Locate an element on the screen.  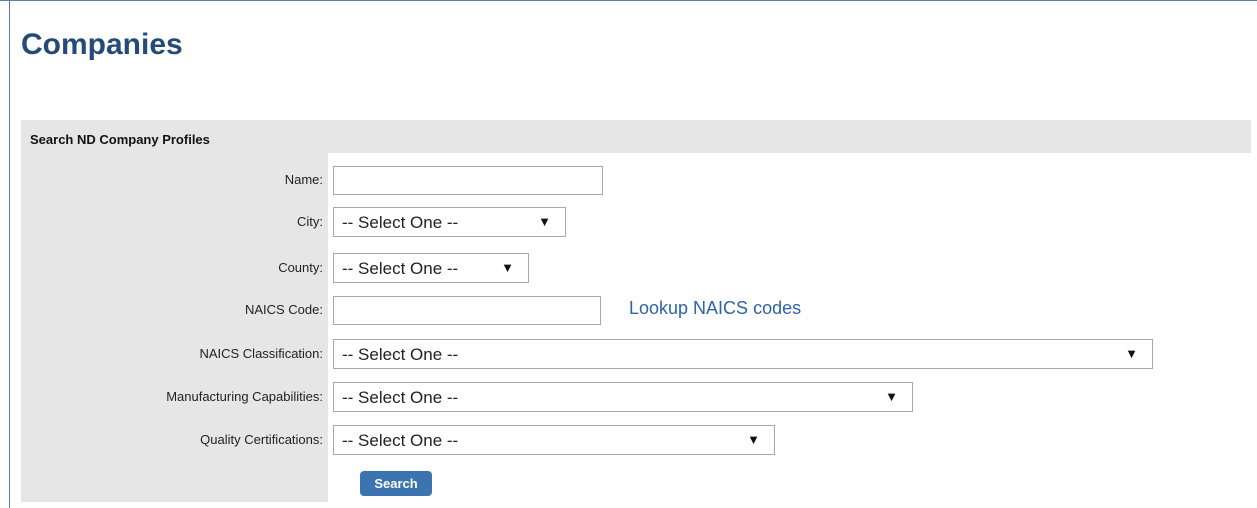
frame-top-border is located at coordinates (628, 0).